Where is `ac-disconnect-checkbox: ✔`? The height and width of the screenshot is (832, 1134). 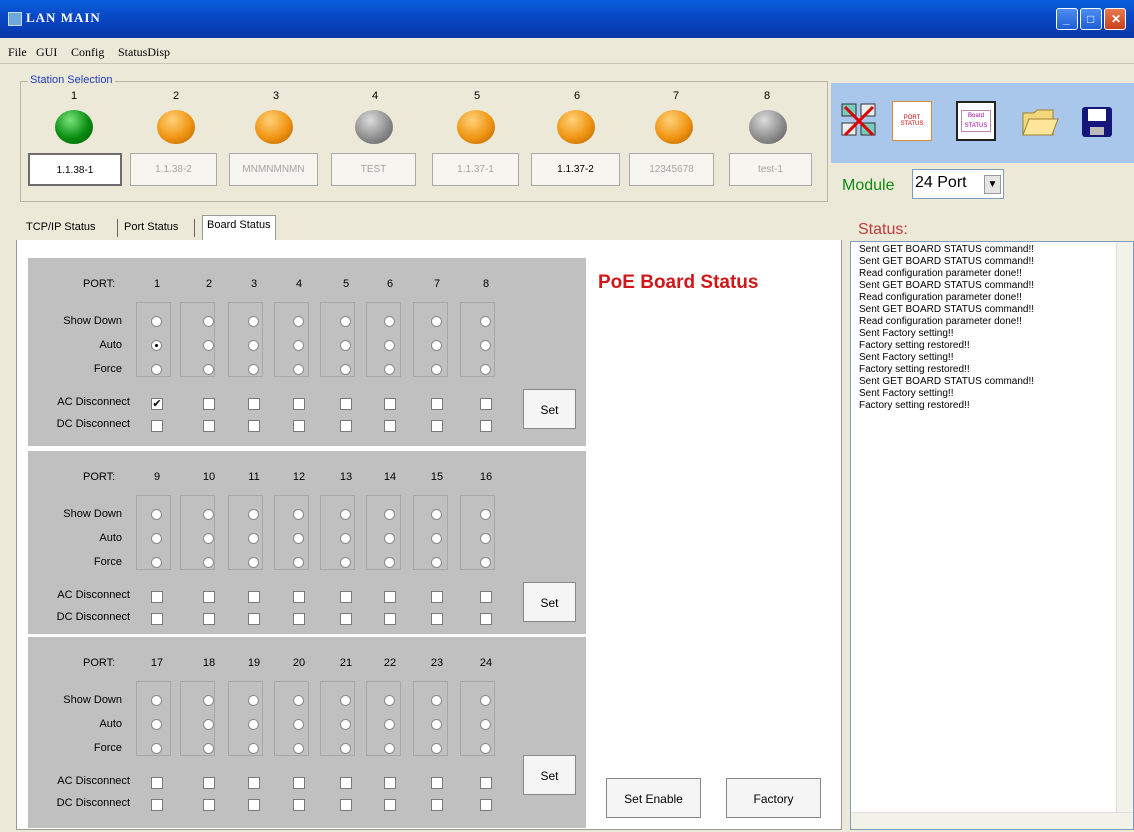
ac-disconnect-checkbox: ✔ is located at coordinates (157, 404).